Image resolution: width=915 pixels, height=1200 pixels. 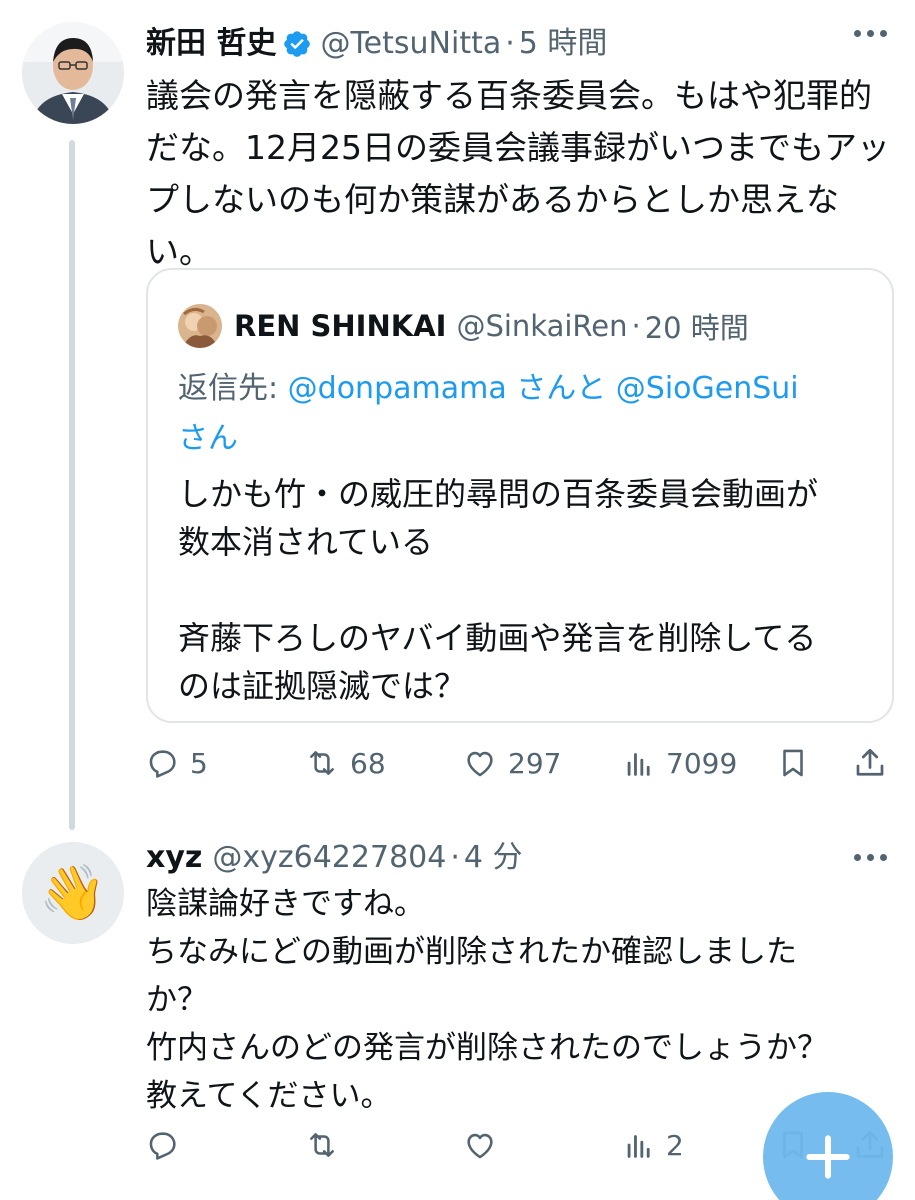 What do you see at coordinates (870, 33) in the screenshot?
I see `more-options-icon` at bounding box center [870, 33].